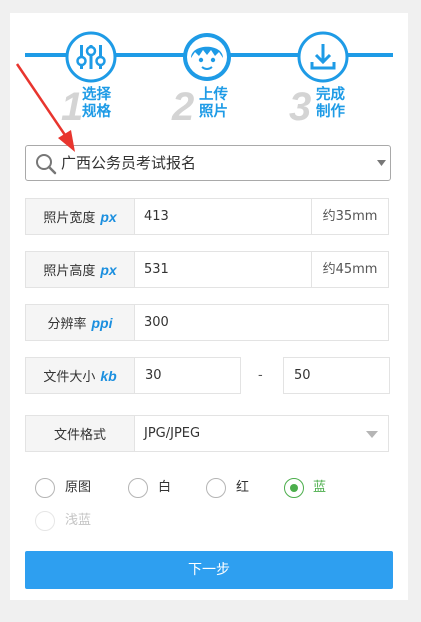  Describe the element at coordinates (330, 95) in the screenshot. I see `step-3-label-line1: 完成` at that location.